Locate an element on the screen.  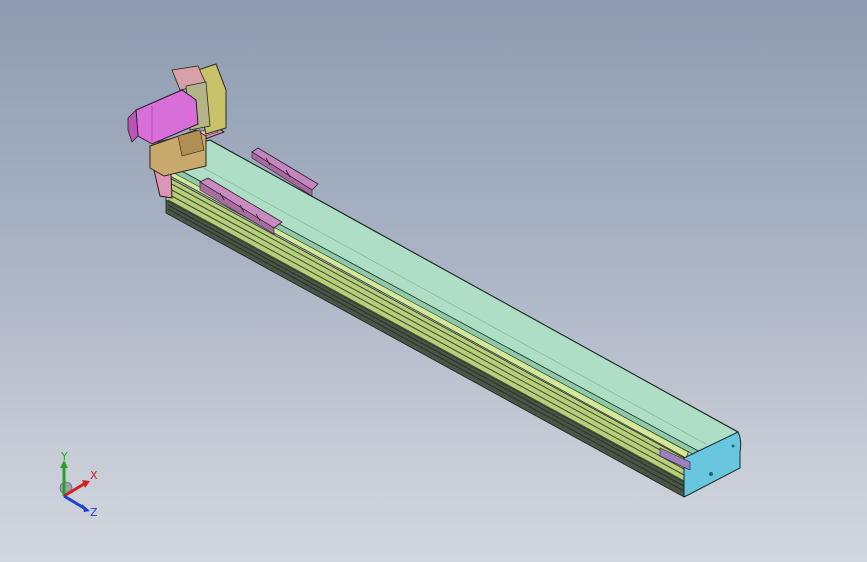
axis-triad: Y X Z is located at coordinates (78, 484).